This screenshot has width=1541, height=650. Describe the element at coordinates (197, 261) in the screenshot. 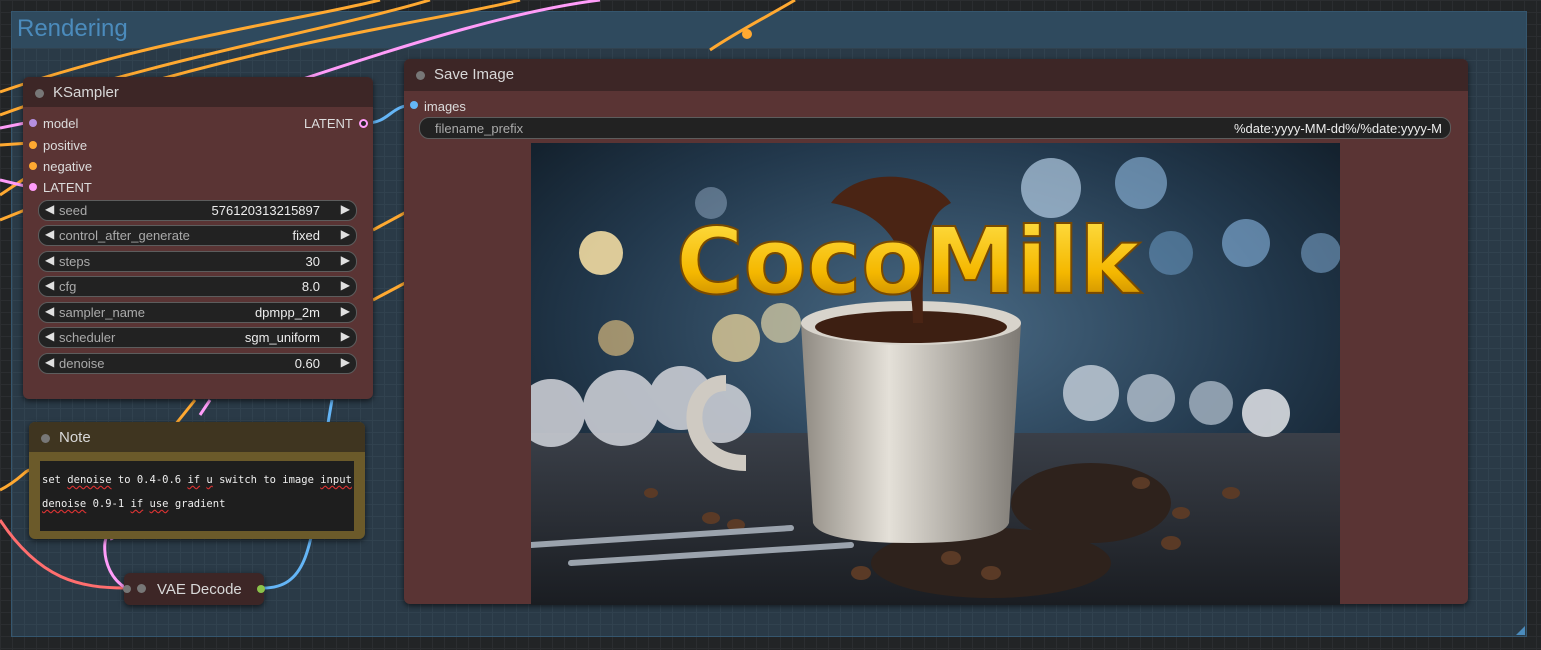

I see `widget-steps: ◀ steps 30 ▶` at that location.